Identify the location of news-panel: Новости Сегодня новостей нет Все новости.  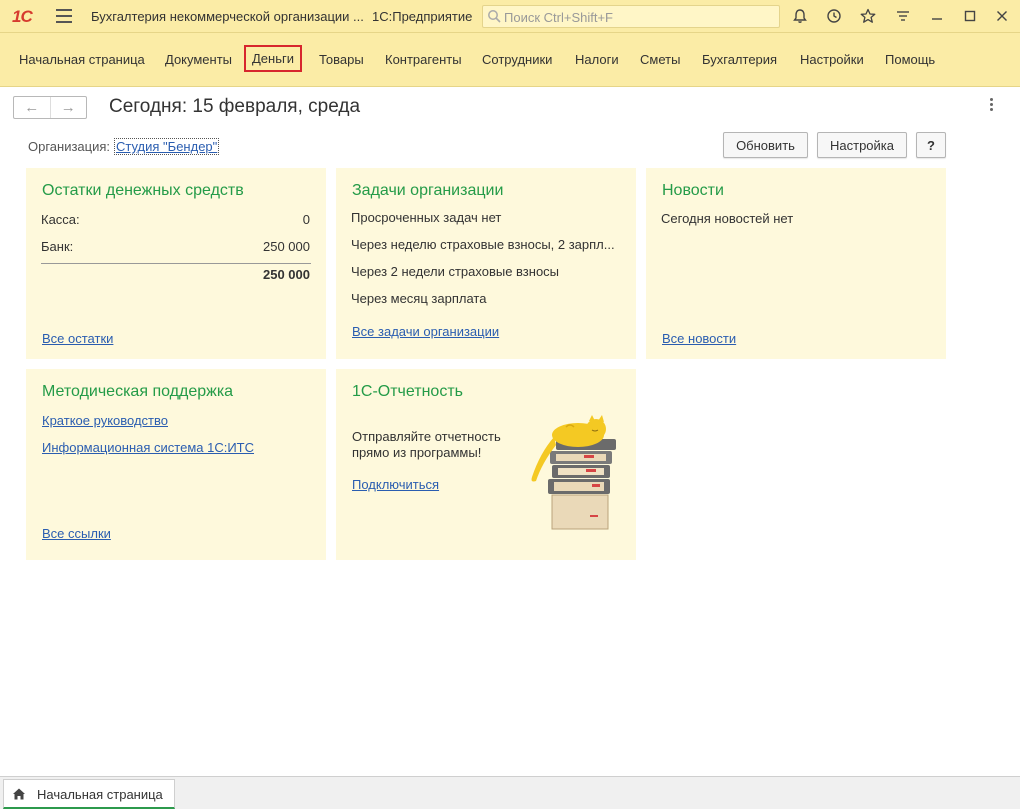
(796, 263).